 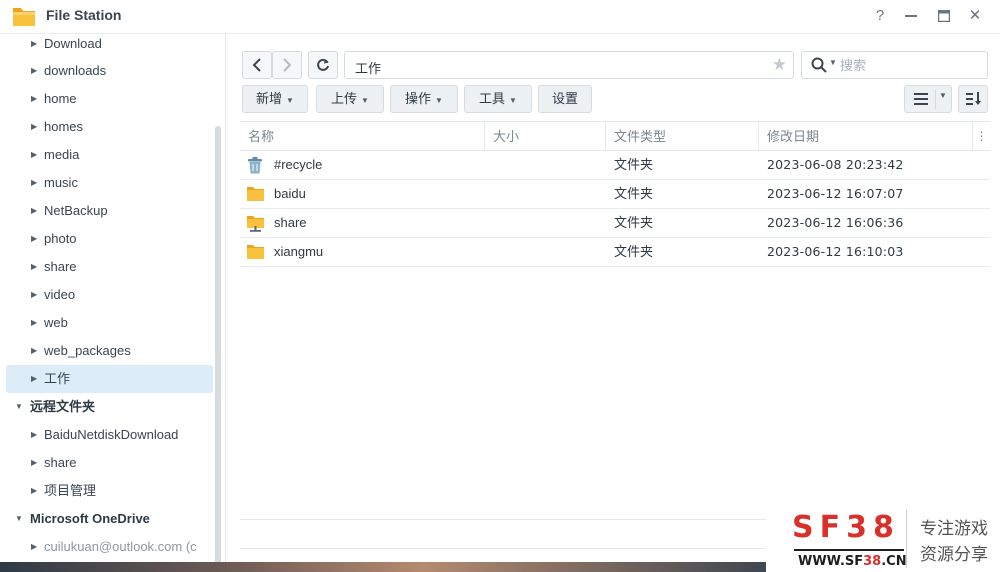 I want to click on sidebar-item-home: ▶ home, so click(x=109, y=99).